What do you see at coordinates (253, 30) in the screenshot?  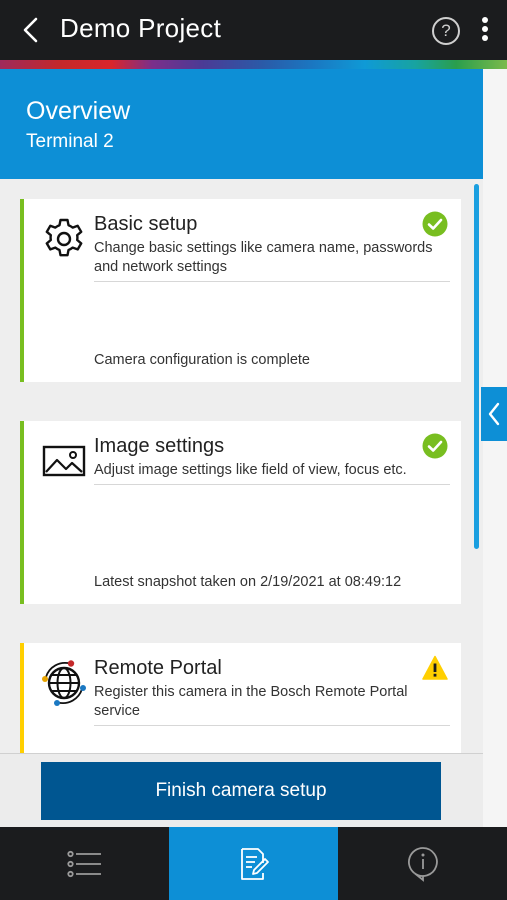 I see `app-header: Demo Project ?` at bounding box center [253, 30].